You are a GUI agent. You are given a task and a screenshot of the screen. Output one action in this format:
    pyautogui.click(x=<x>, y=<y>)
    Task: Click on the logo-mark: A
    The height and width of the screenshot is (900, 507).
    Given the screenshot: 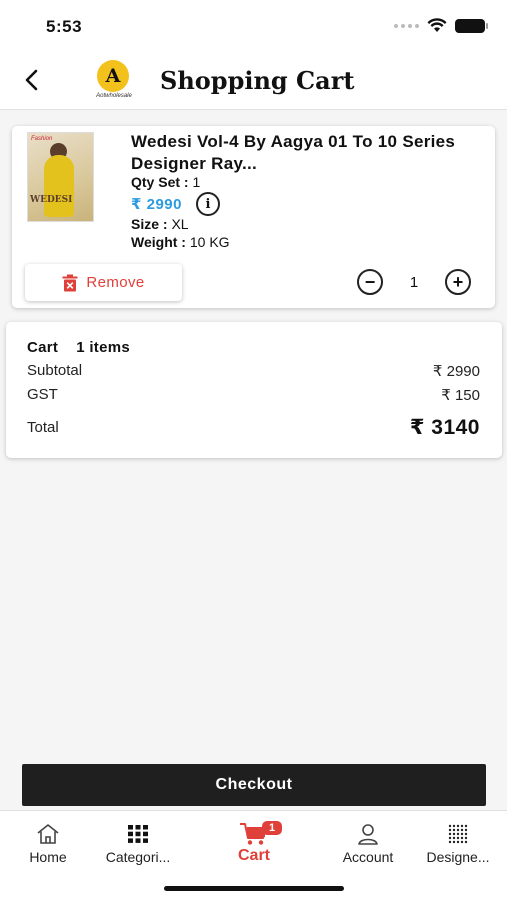 What is the action you would take?
    pyautogui.click(x=113, y=76)
    